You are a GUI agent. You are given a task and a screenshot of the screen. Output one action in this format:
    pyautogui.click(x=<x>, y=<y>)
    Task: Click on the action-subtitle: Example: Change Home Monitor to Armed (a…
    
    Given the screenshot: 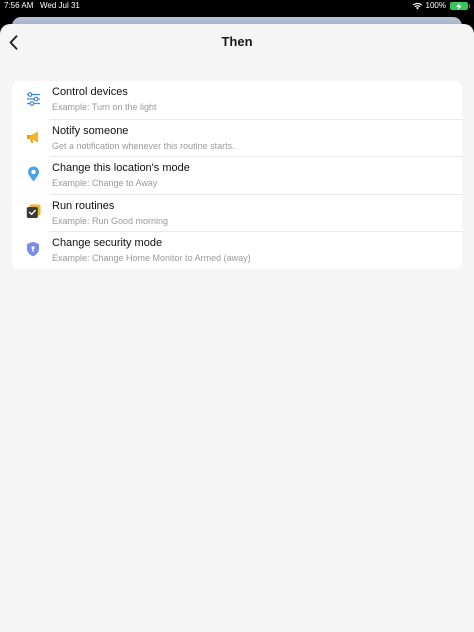 What is the action you would take?
    pyautogui.click(x=151, y=258)
    